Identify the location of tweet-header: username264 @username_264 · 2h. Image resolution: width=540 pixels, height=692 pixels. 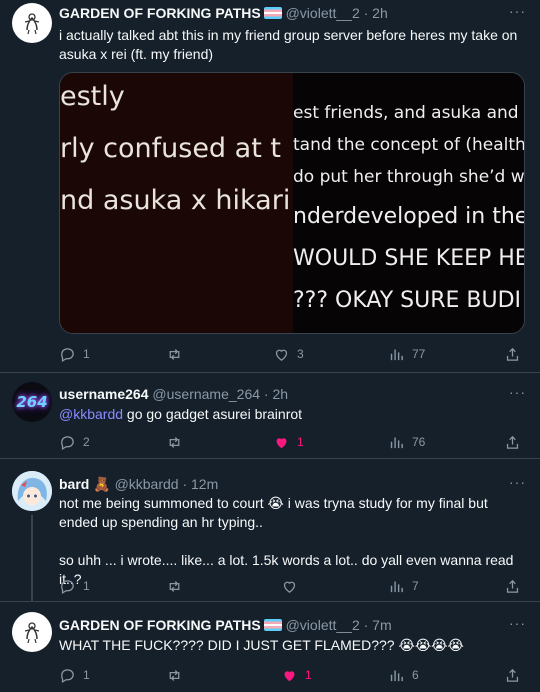
(279, 394).